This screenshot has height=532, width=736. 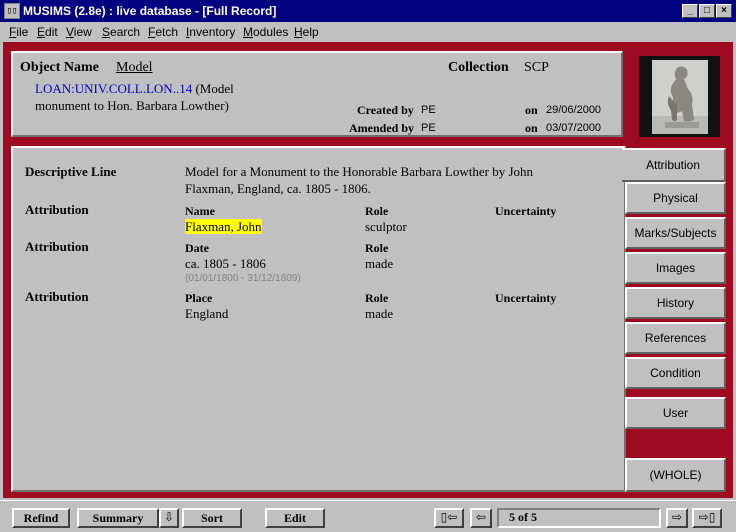 I want to click on object-thumbnail, so click(x=679, y=96).